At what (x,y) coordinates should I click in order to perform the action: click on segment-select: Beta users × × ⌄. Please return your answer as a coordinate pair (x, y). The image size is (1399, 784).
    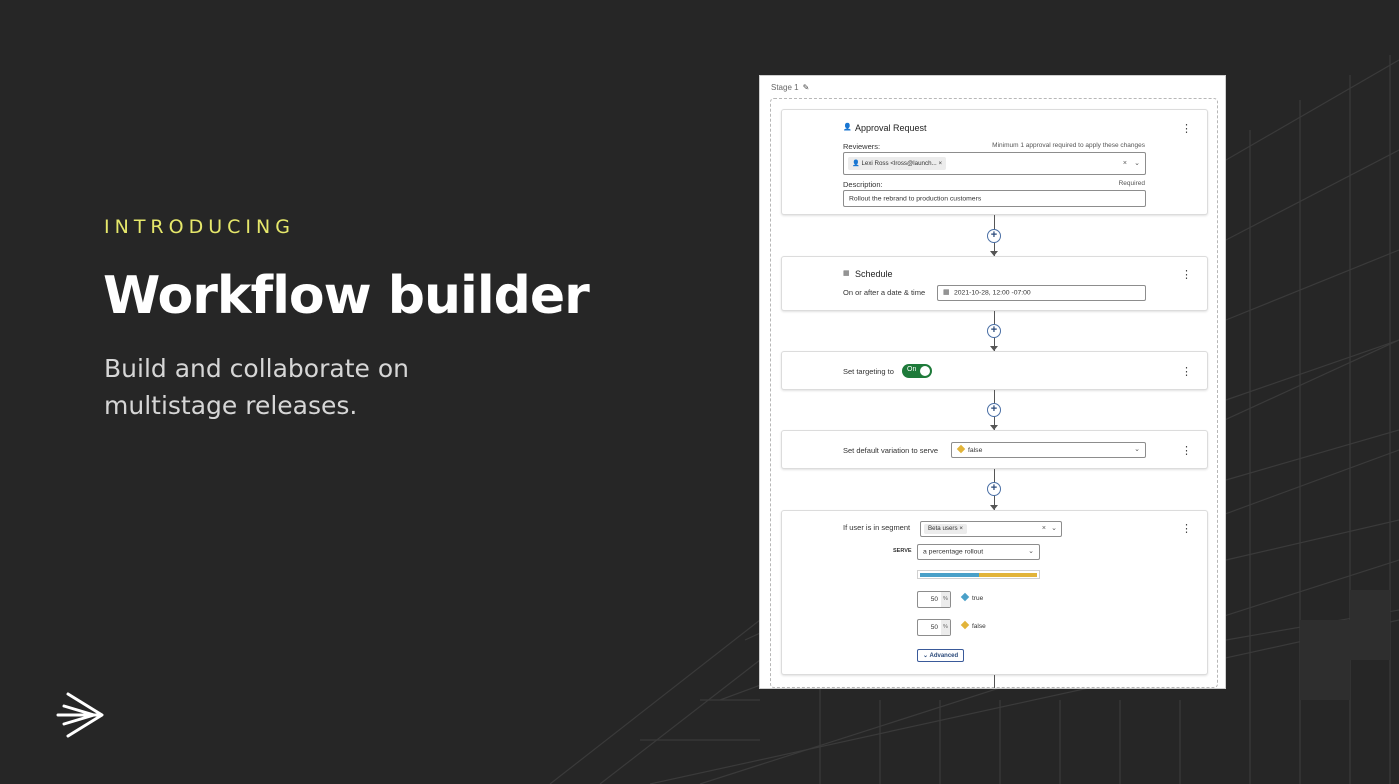
    Looking at the image, I should click on (991, 529).